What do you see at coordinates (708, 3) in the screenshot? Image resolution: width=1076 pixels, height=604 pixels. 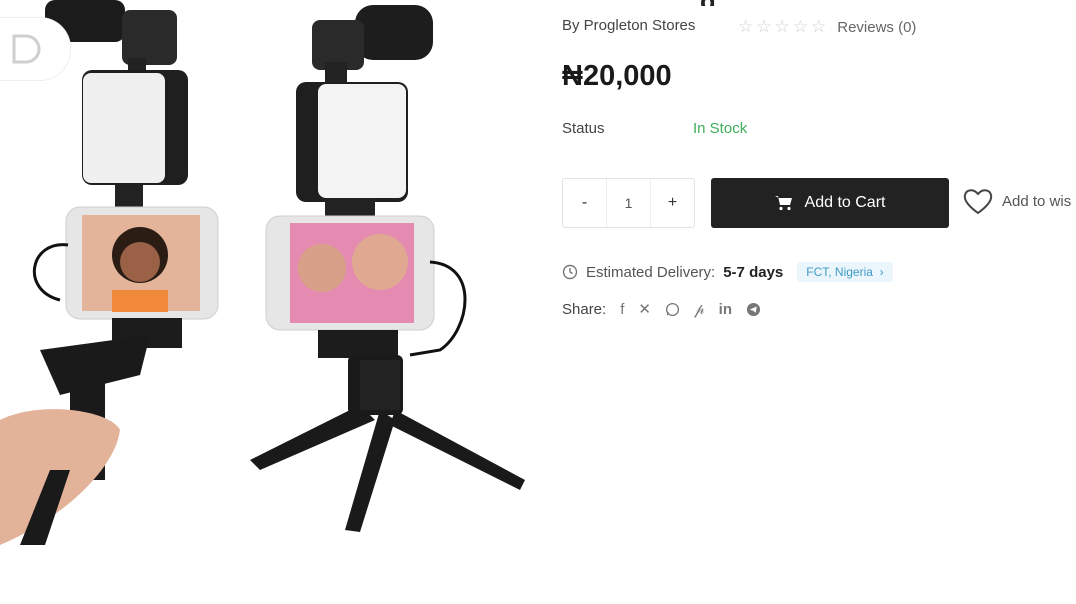 I see `product-title: g` at bounding box center [708, 3].